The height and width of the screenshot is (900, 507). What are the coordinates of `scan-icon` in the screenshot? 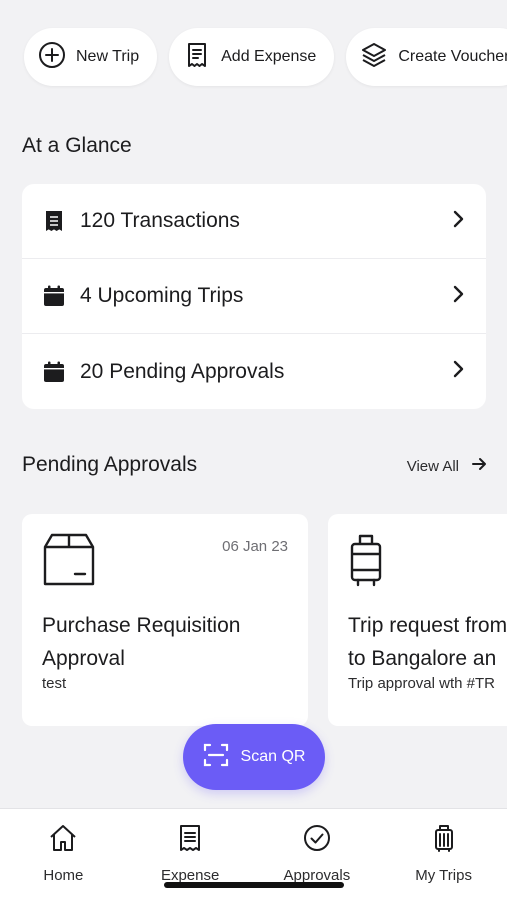 It's located at (216, 757).